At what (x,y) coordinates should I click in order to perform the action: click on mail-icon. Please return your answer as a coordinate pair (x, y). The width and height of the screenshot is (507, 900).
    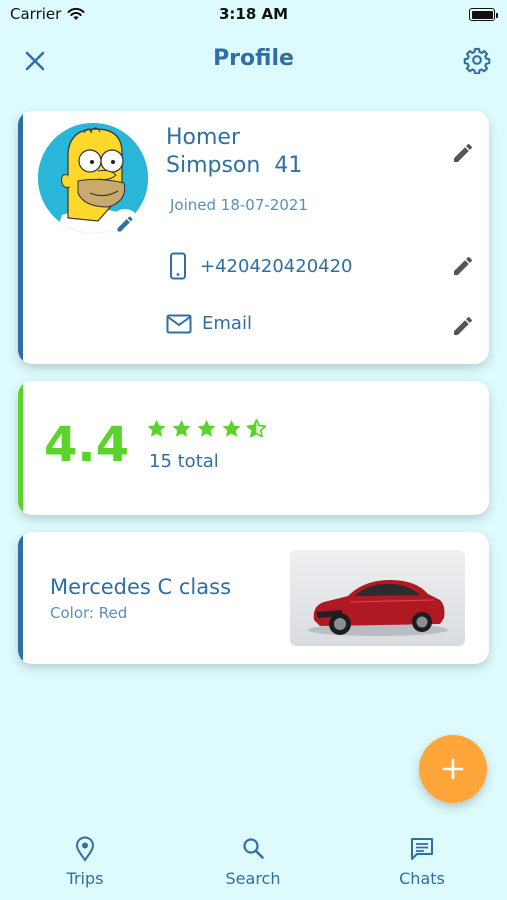
    Looking at the image, I should click on (179, 323).